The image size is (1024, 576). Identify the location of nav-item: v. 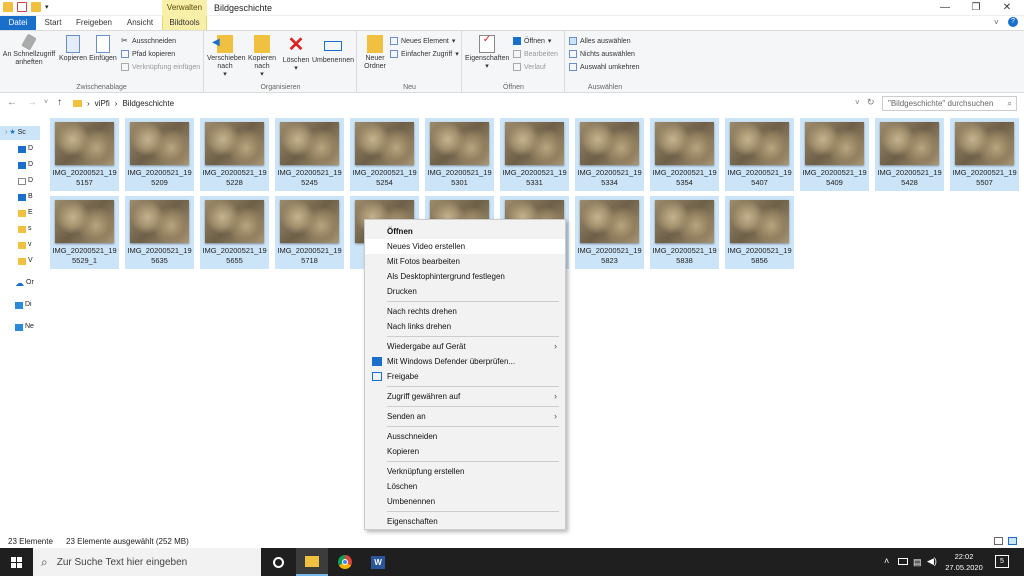
(20, 245).